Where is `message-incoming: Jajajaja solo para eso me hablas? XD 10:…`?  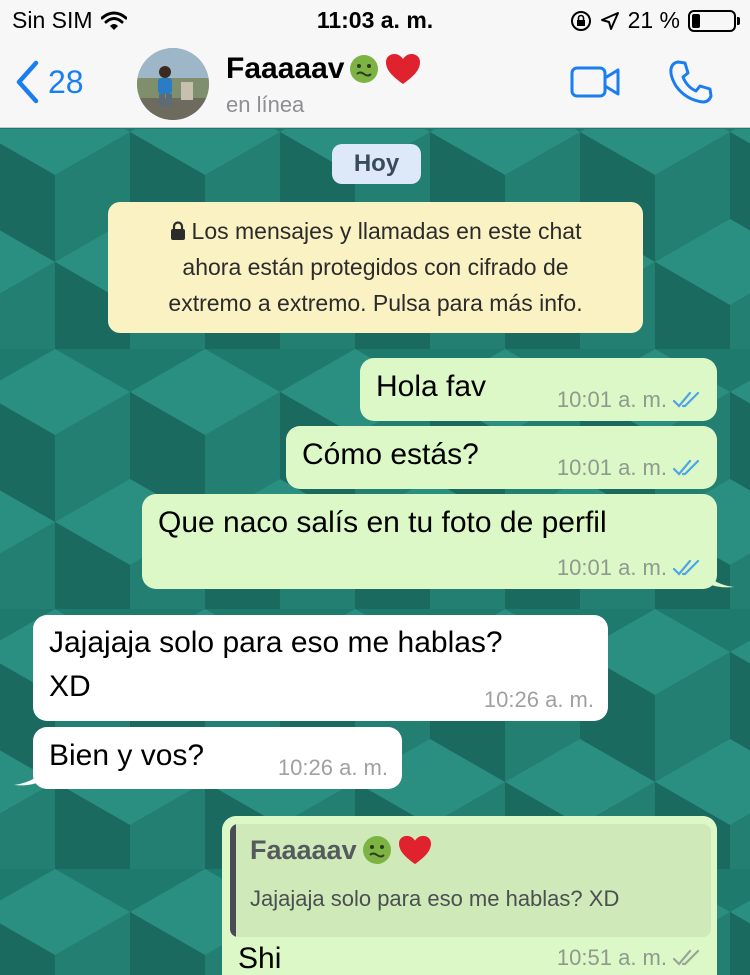 message-incoming: Jajajaja solo para eso me hablas? XD 10:… is located at coordinates (320, 668).